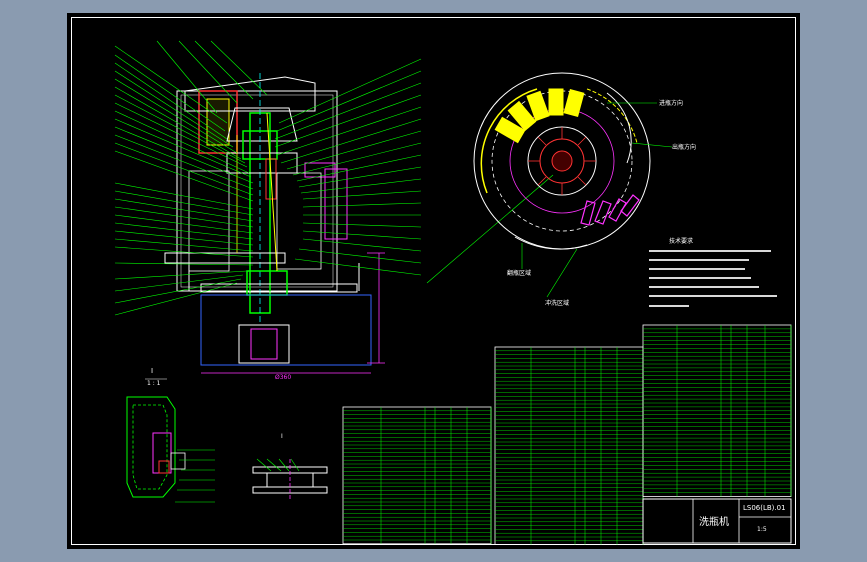 The image size is (867, 562). What do you see at coordinates (562, 161) in the screenshot?
I see `hub-center` at bounding box center [562, 161].